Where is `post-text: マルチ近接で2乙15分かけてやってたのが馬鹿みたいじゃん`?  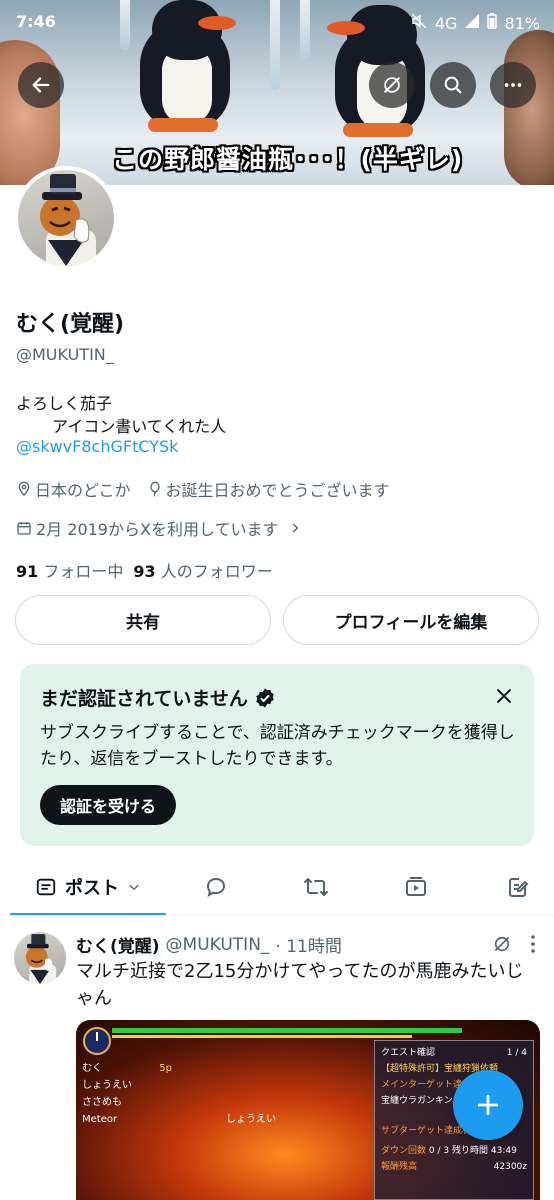
post-text: マルチ近接で2乙15分かけてやってたのが馬鹿みたいじゃん is located at coordinates (300, 985).